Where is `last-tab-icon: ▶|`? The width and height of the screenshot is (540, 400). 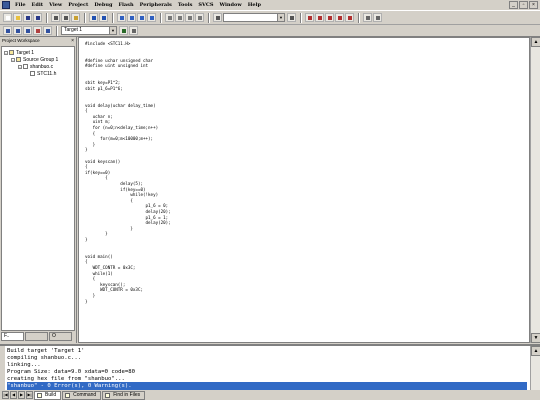 last-tab-icon: ▶| is located at coordinates (29, 395).